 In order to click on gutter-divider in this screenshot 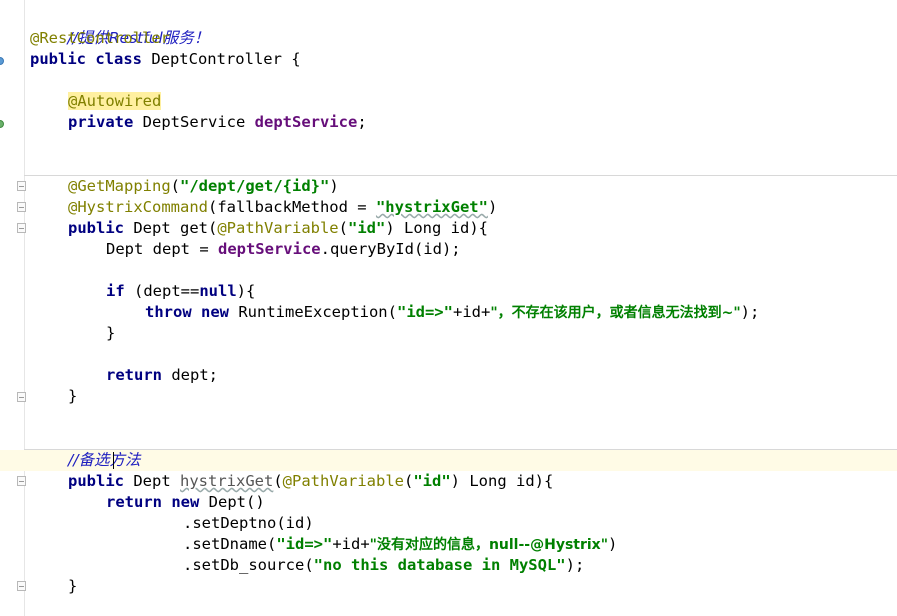, I will do `click(24, 308)`.